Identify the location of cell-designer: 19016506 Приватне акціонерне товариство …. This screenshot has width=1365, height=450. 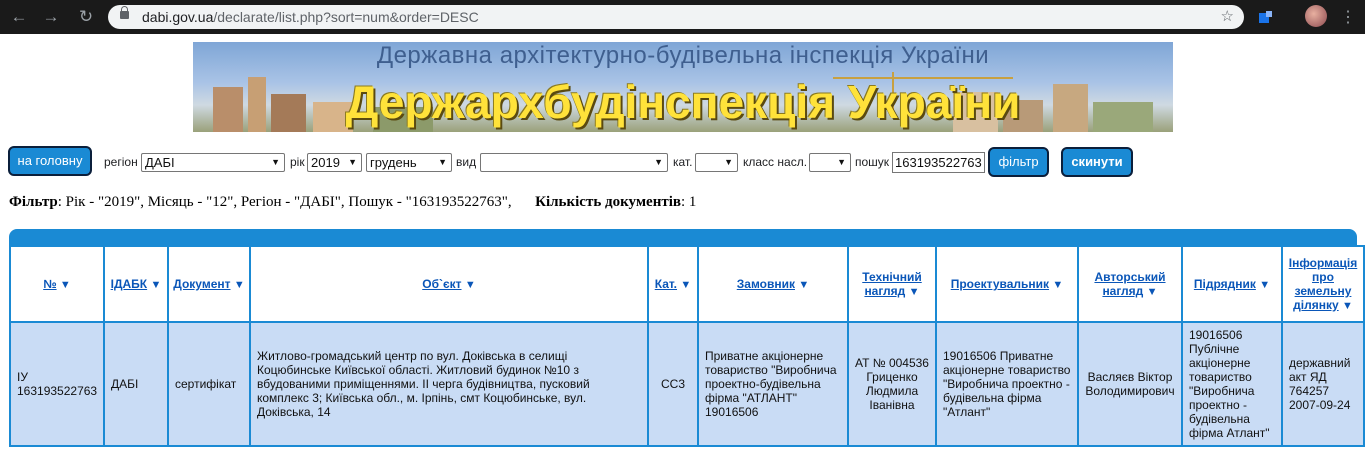
(1007, 384).